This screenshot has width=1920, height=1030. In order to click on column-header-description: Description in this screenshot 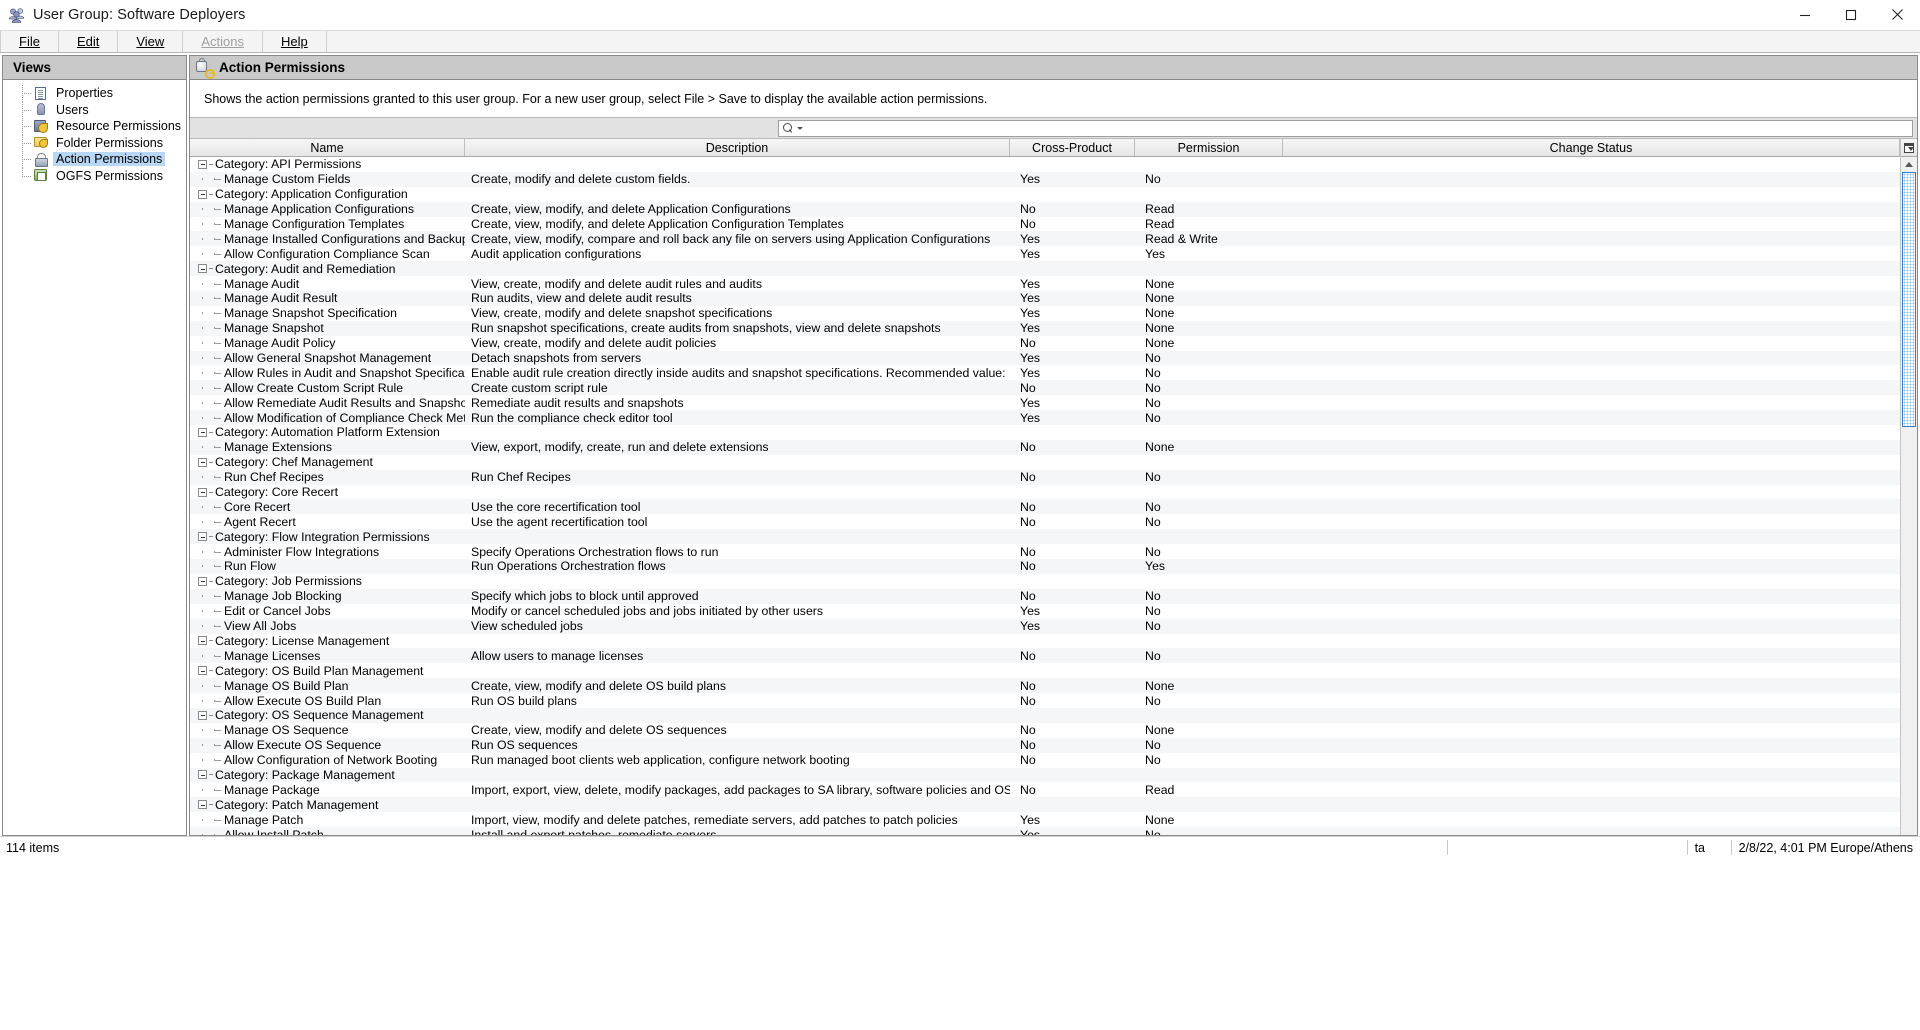, I will do `click(737, 147)`.